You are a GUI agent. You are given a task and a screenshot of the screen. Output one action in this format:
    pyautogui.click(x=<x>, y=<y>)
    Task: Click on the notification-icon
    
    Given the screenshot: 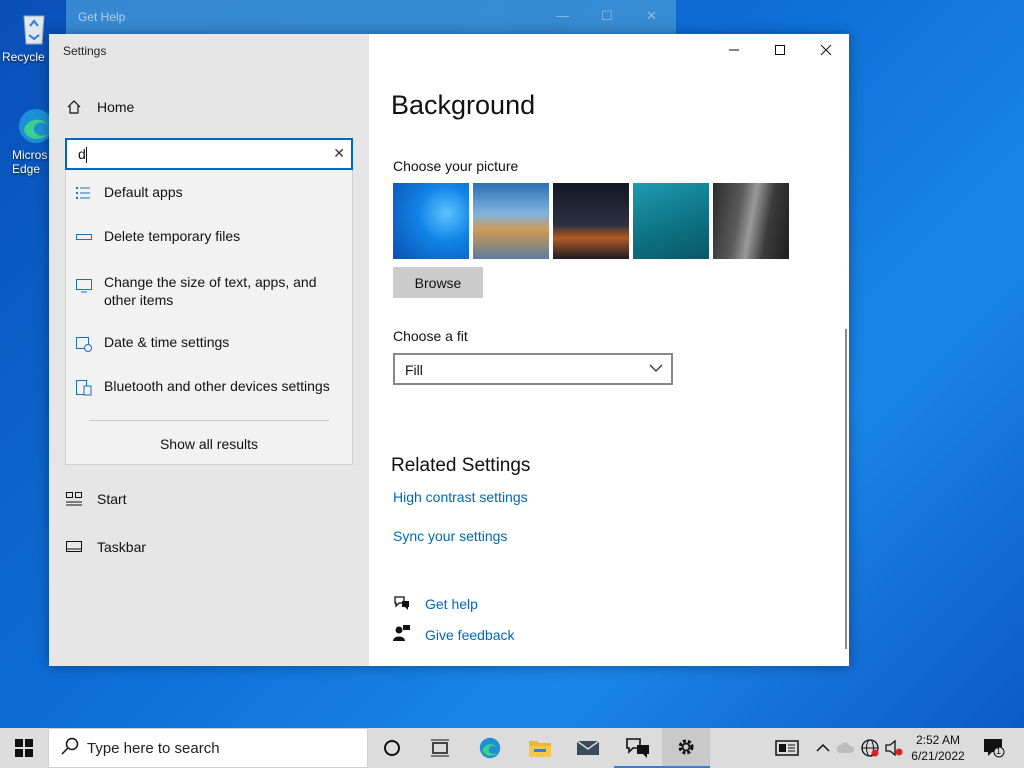 What is the action you would take?
    pyautogui.click(x=994, y=748)
    